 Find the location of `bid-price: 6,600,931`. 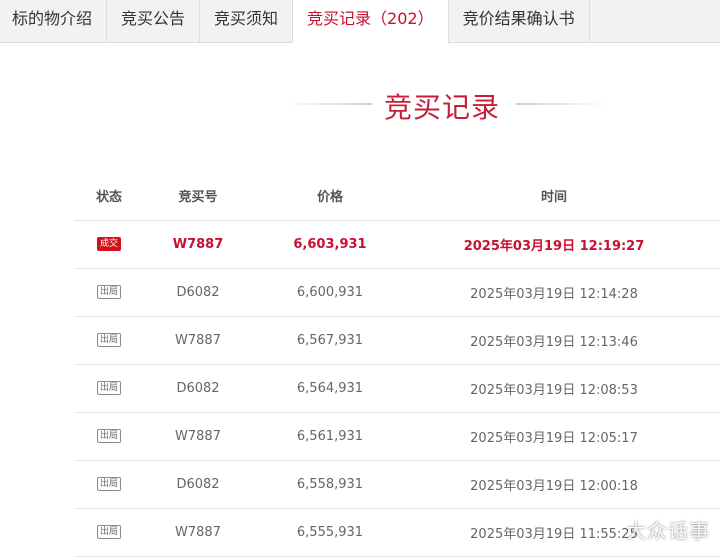

bid-price: 6,600,931 is located at coordinates (330, 292).